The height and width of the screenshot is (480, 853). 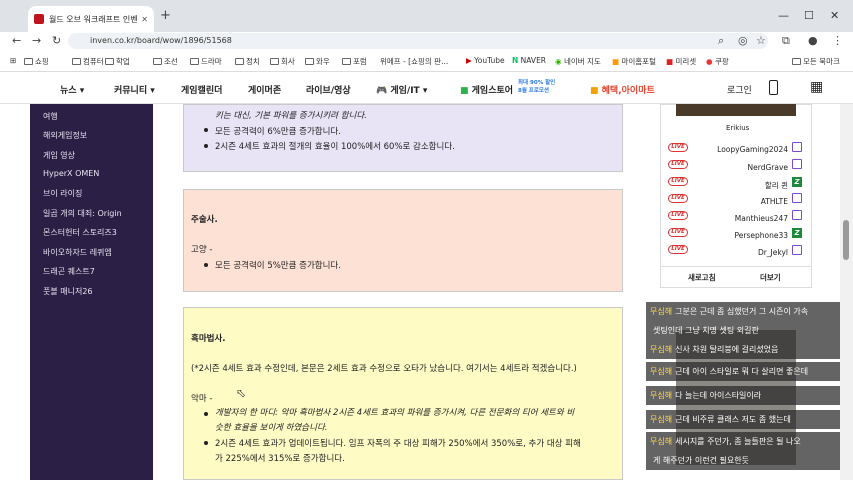 What do you see at coordinates (721, 41) in the screenshot?
I see `zoom-icon: ⌕` at bounding box center [721, 41].